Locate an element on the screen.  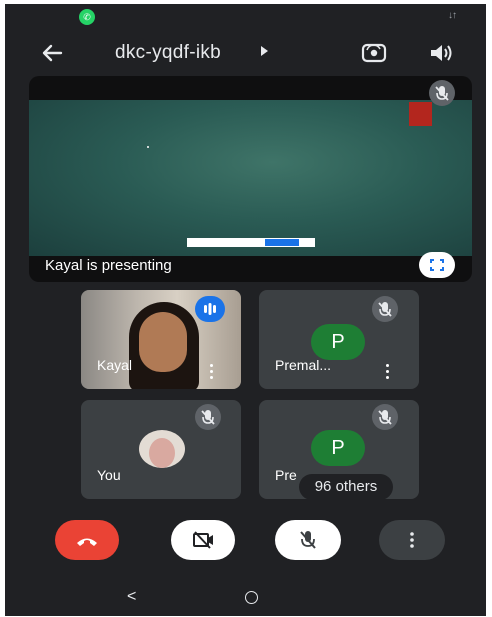
camera-flip-icon is located at coordinates (374, 53).